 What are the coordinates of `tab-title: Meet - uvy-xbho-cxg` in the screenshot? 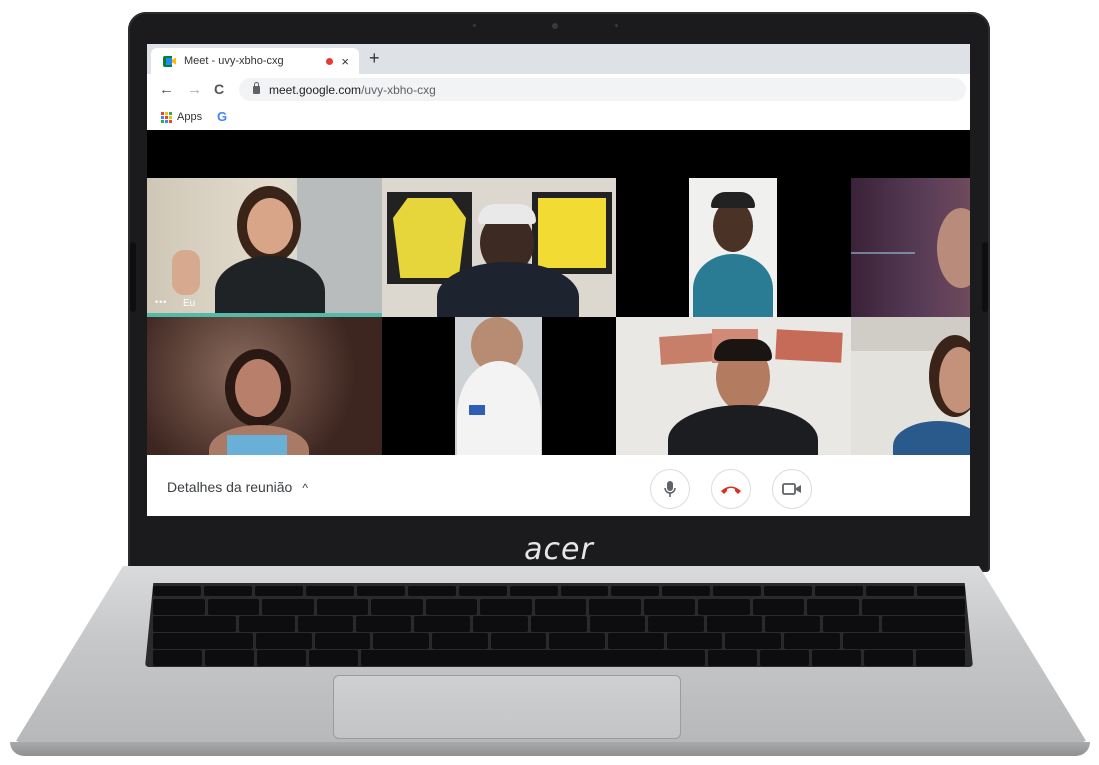 It's located at (234, 61).